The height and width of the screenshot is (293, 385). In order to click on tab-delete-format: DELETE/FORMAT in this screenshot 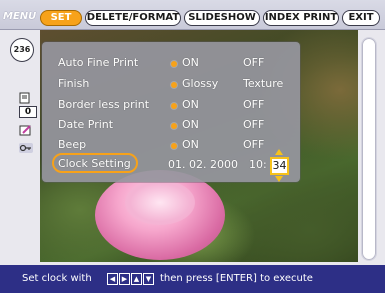, I will do `click(133, 18)`.